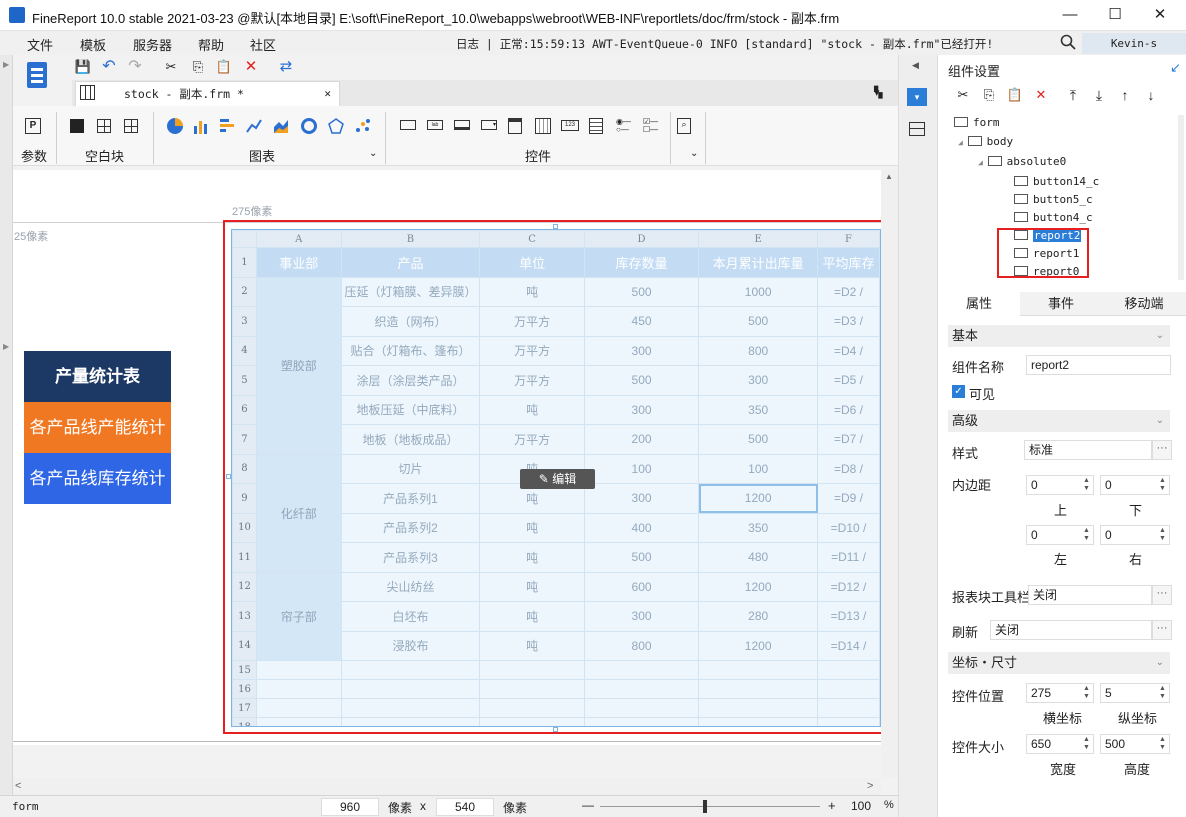 This screenshot has height=817, width=1186. What do you see at coordinates (1125, 95) in the screenshot?
I see `move-up-icon: ↑` at bounding box center [1125, 95].